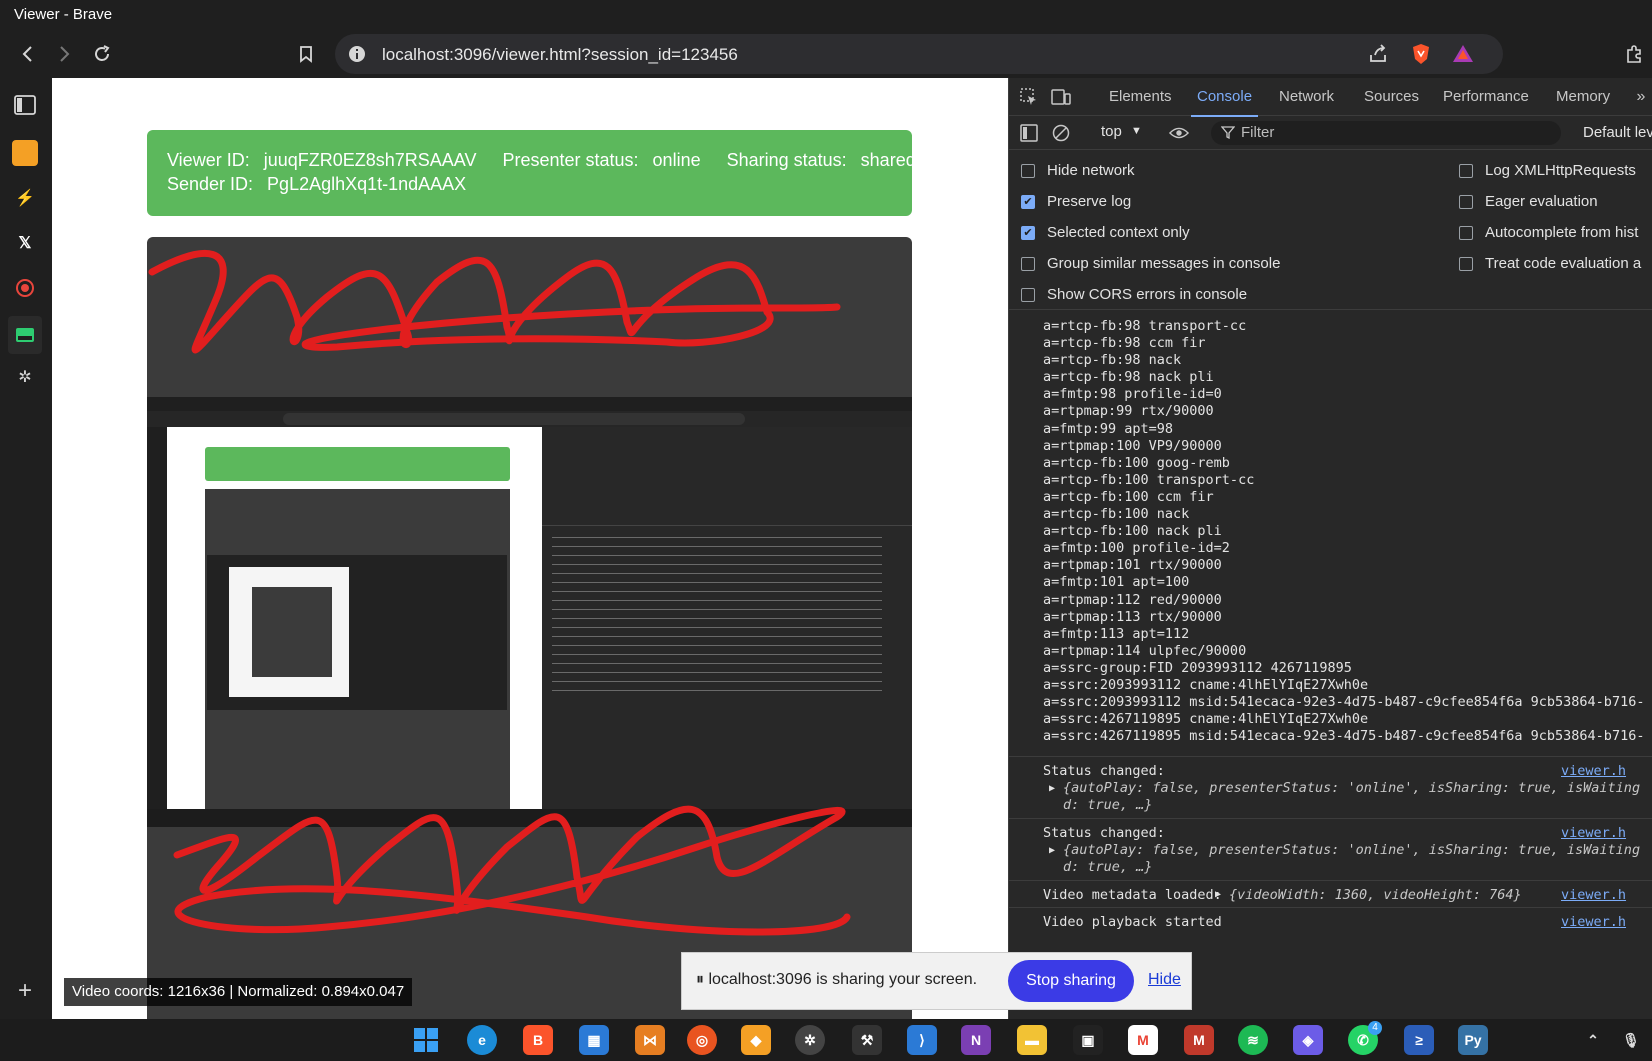 Image resolution: width=1652 pixels, height=1061 pixels. What do you see at coordinates (1631, 1040) in the screenshot?
I see `microphone-icon: 🎙` at bounding box center [1631, 1040].